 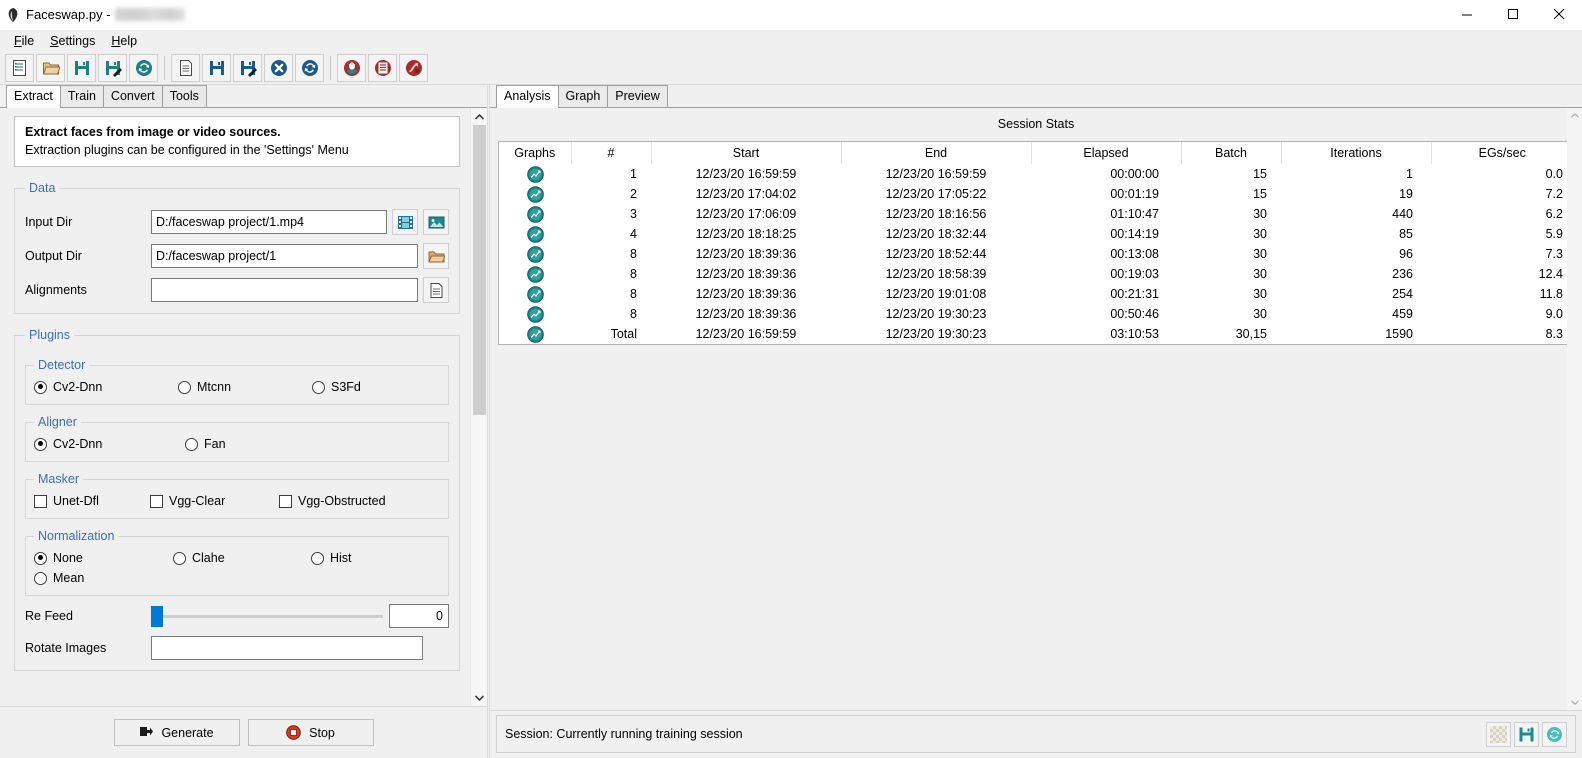 I want to click on radio-aligner-cv2dnn: Cv2-Dnn, so click(x=109, y=444).